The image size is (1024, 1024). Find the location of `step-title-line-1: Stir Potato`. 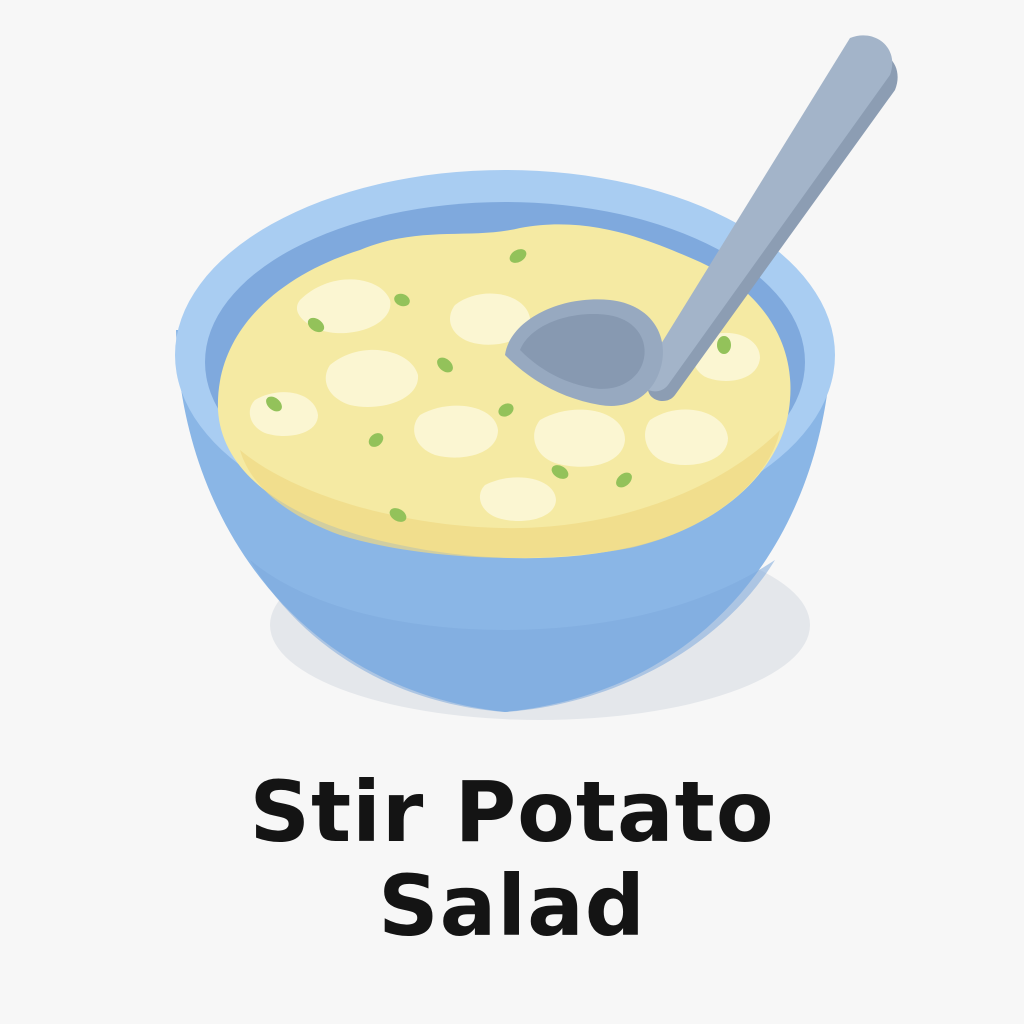

step-title-line-1: Stir Potato is located at coordinates (512, 812).